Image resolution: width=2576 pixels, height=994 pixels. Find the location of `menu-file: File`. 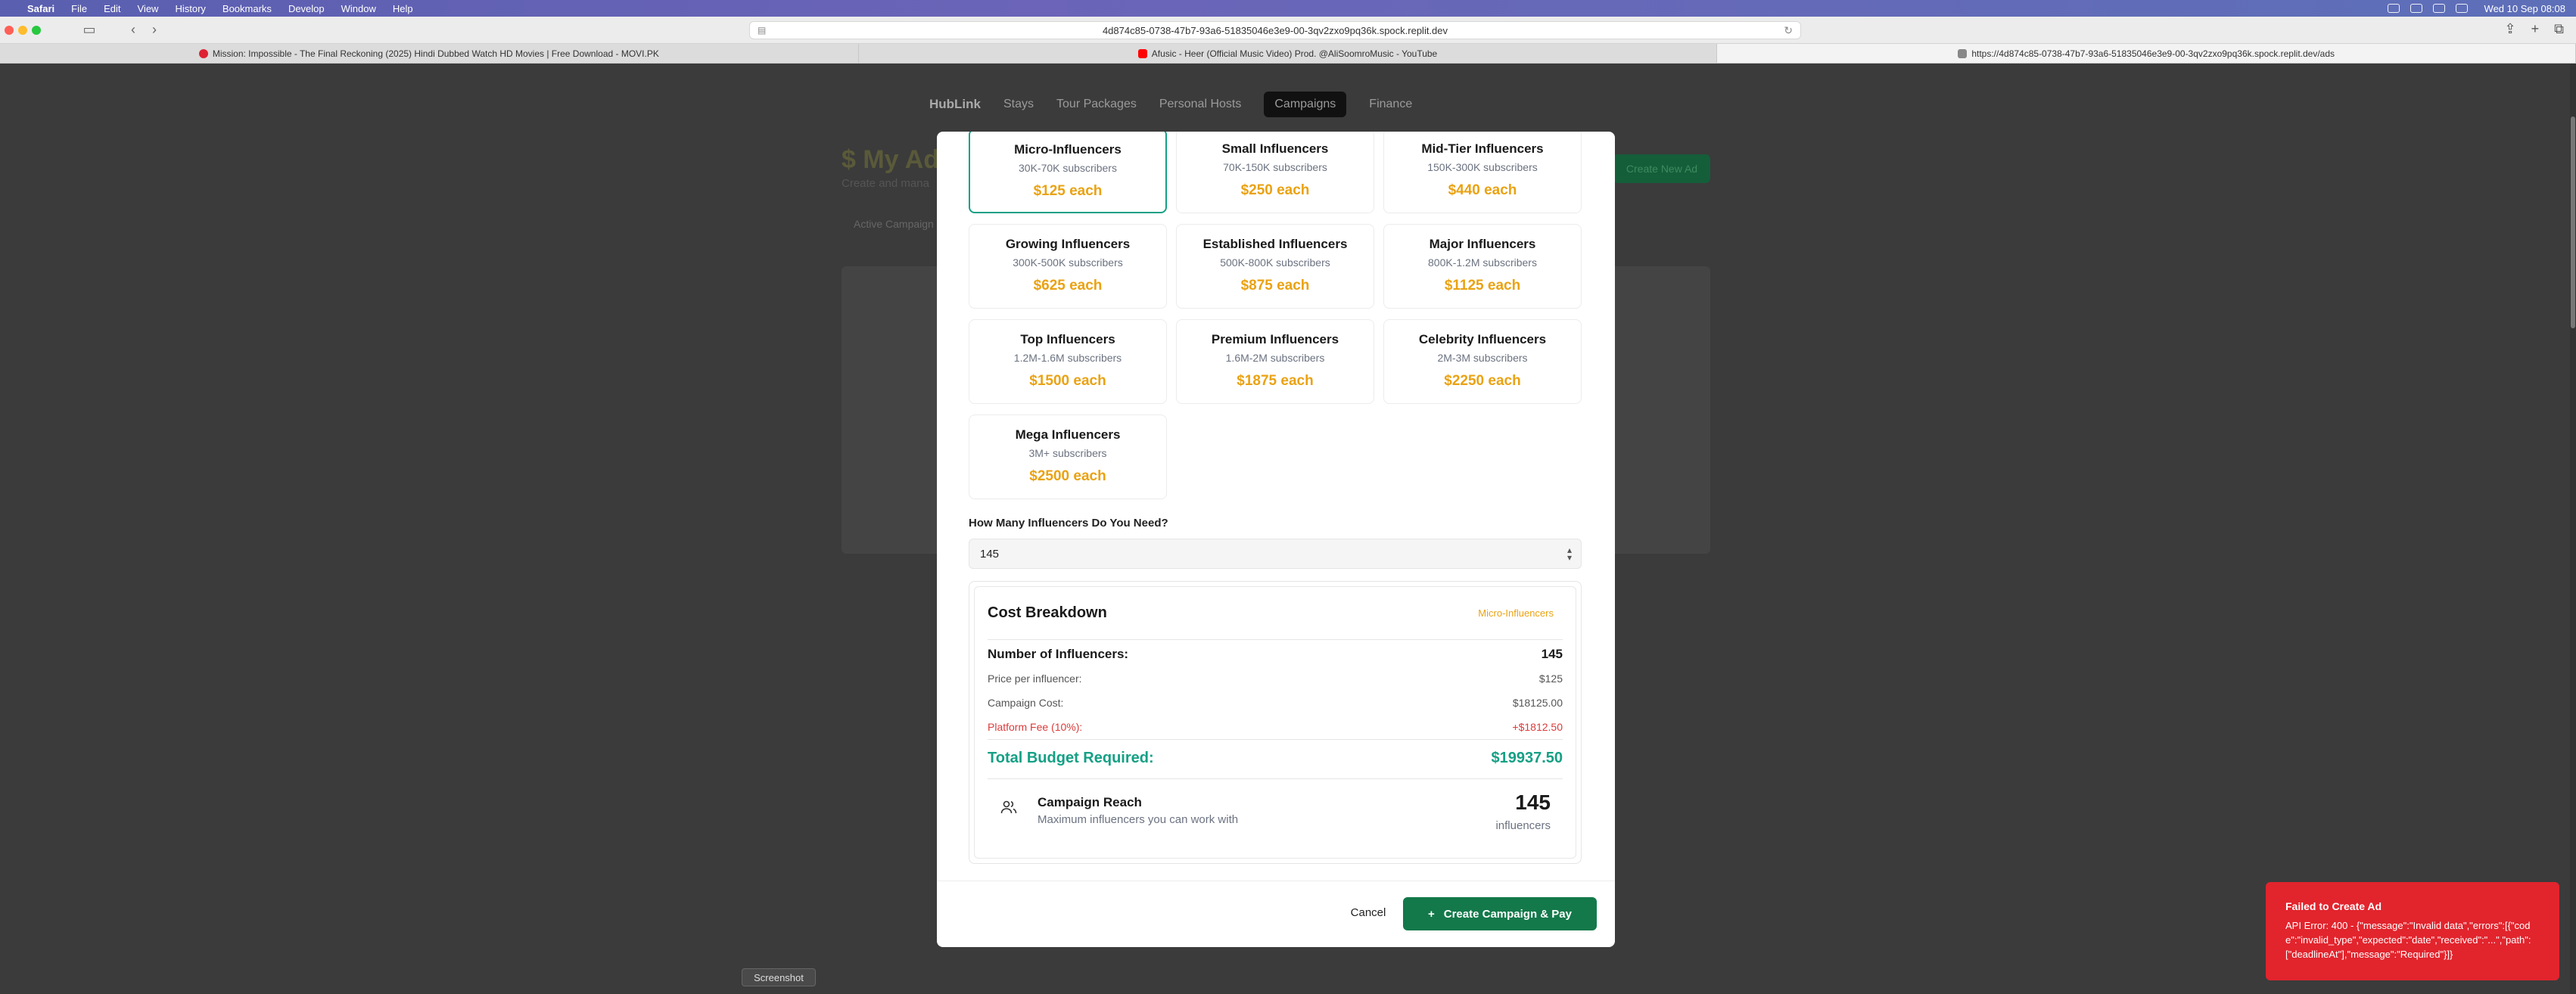

menu-file: File is located at coordinates (79, 8).